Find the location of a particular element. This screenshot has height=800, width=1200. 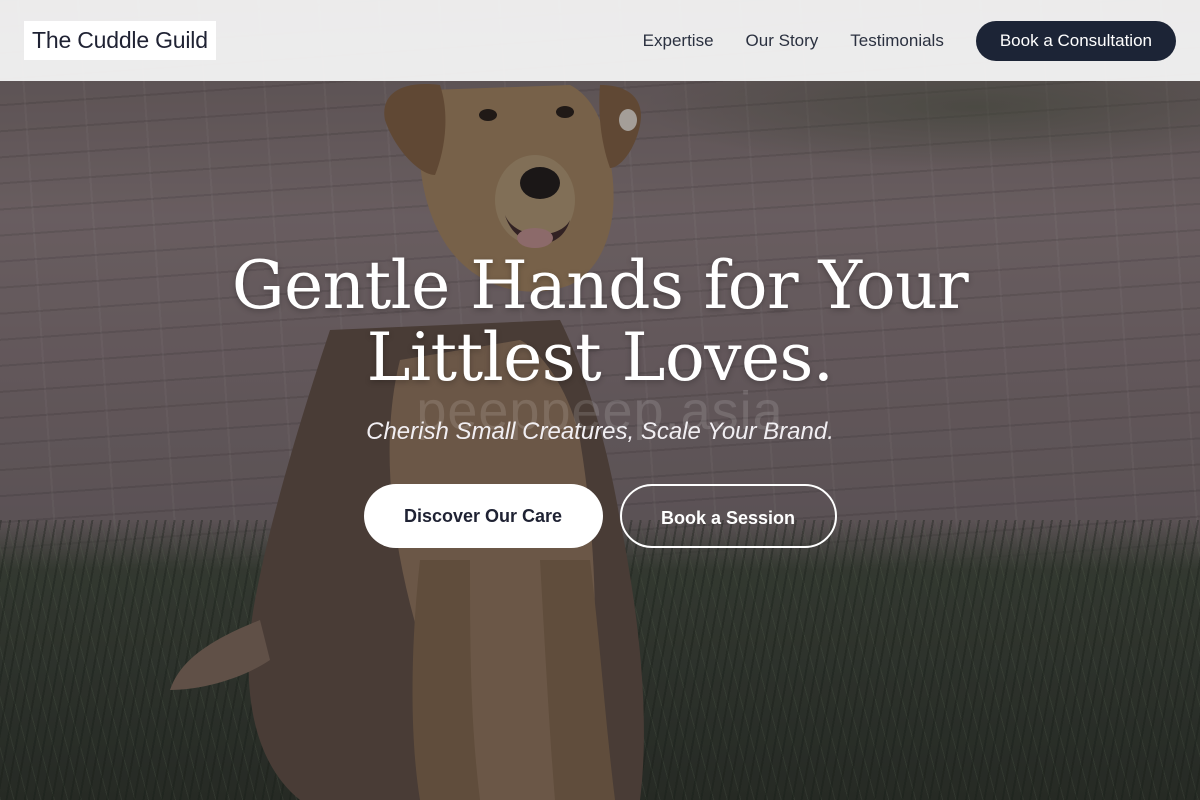

nav-link-expertise: Expertise is located at coordinates (678, 41).